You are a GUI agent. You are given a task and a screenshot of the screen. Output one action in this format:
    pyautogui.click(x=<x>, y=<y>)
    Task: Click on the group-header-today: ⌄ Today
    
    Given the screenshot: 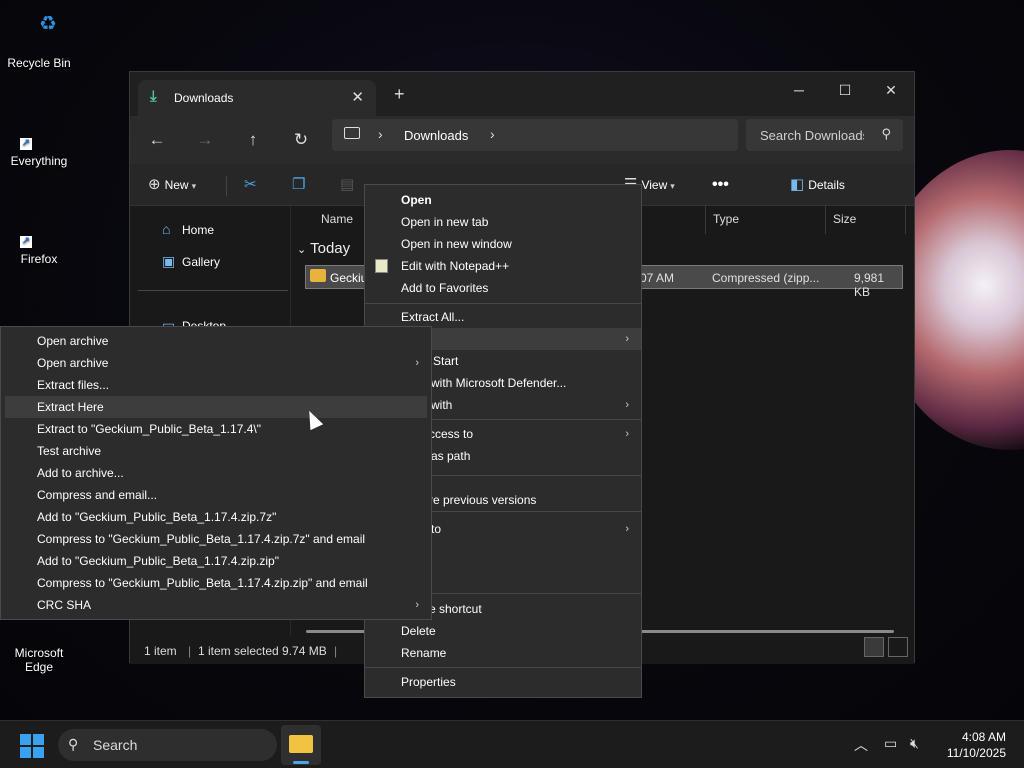 What is the action you would take?
    pyautogui.click(x=323, y=248)
    